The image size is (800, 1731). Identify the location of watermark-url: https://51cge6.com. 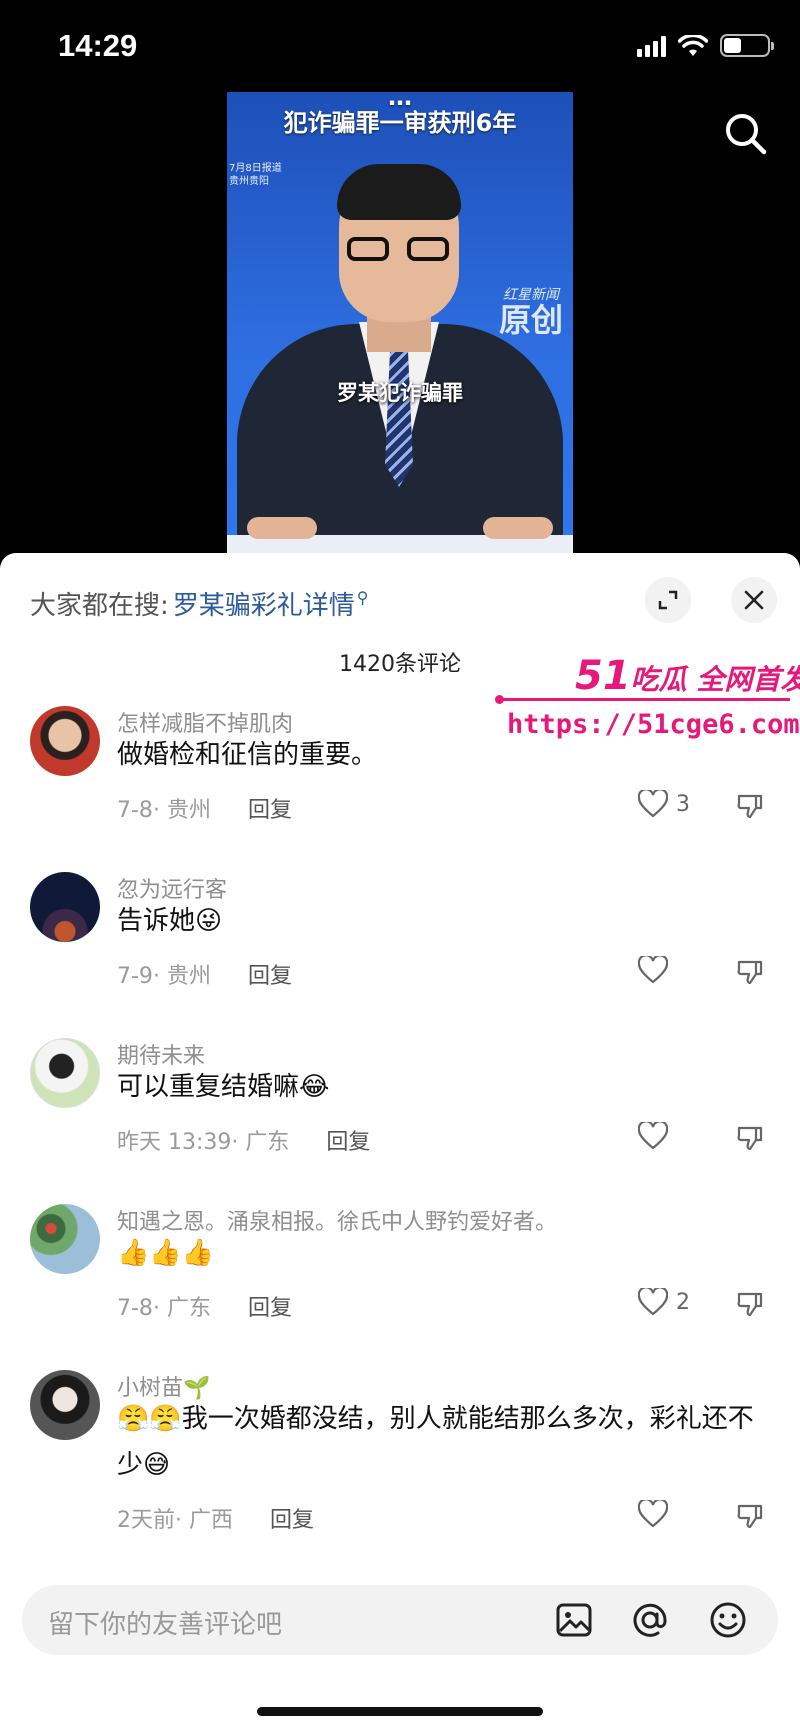
(653, 724).